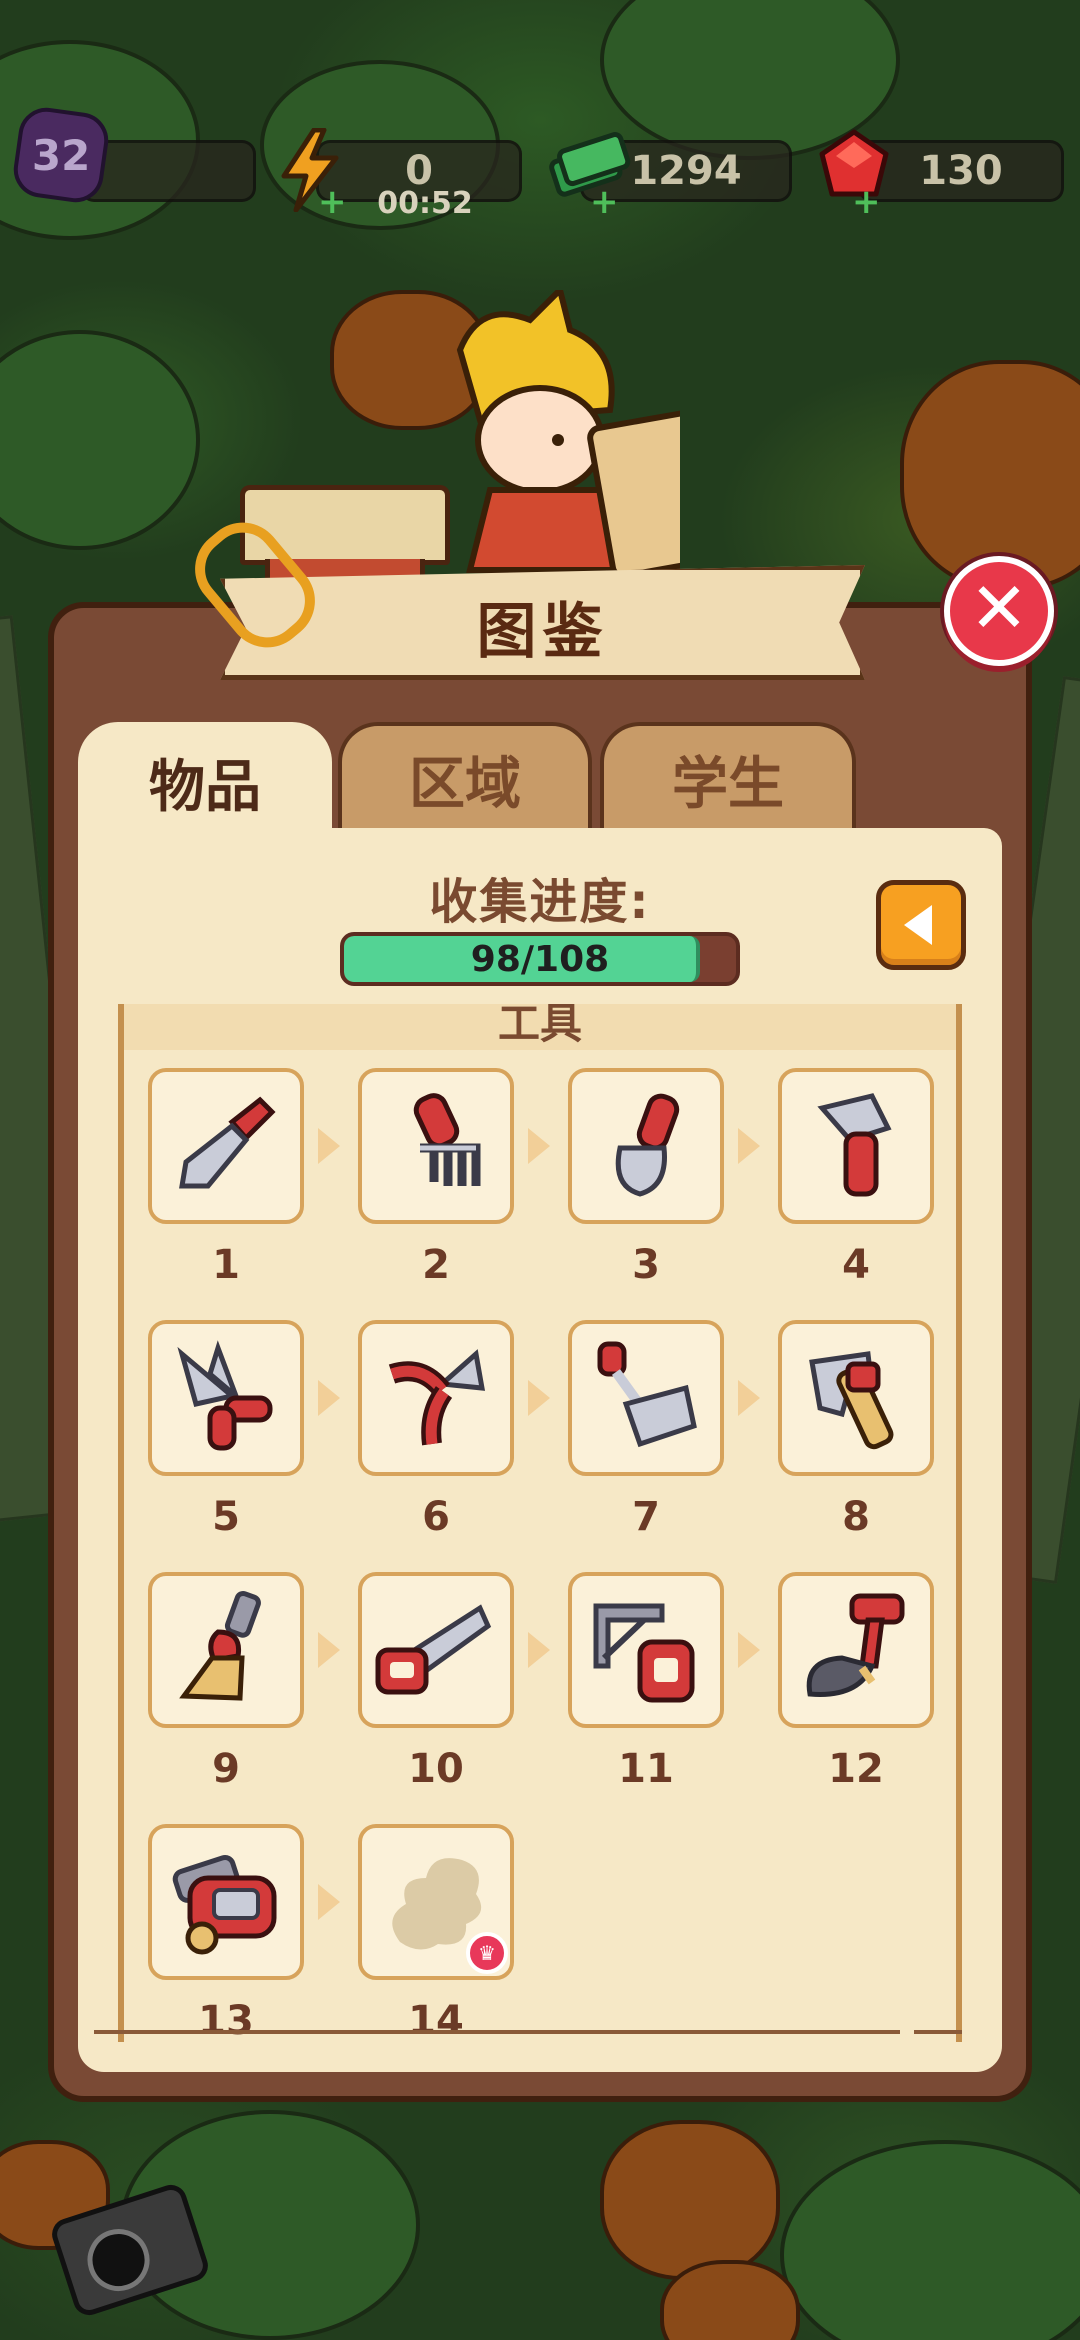 Image resolution: width=1080 pixels, height=2340 pixels. I want to click on crown-badge-icon: ♛, so click(487, 1953).